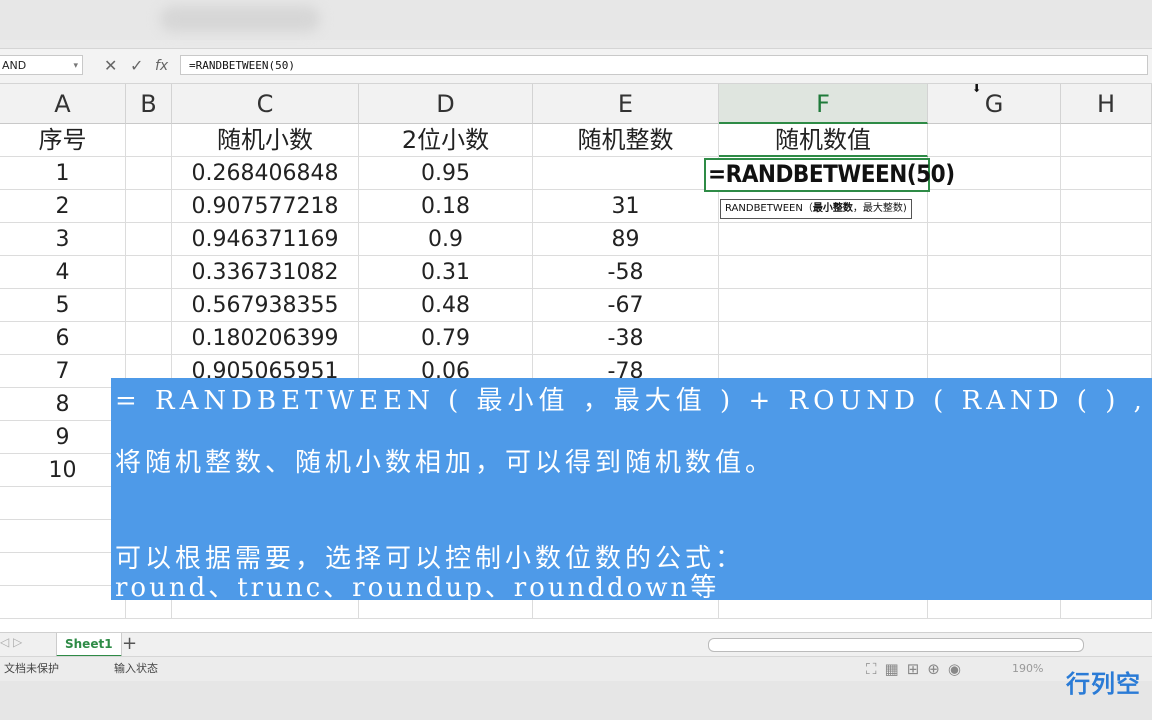 Image resolution: width=1152 pixels, height=720 pixels. What do you see at coordinates (977, 88) in the screenshot?
I see `mouse-cursor-icon: ⬇` at bounding box center [977, 88].